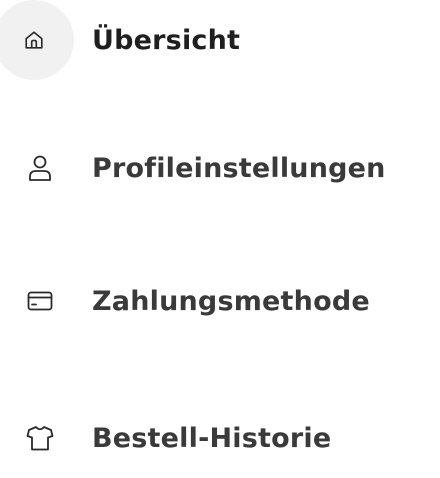  What do you see at coordinates (239, 168) in the screenshot?
I see `nav-item-label: Profileinstellungen` at bounding box center [239, 168].